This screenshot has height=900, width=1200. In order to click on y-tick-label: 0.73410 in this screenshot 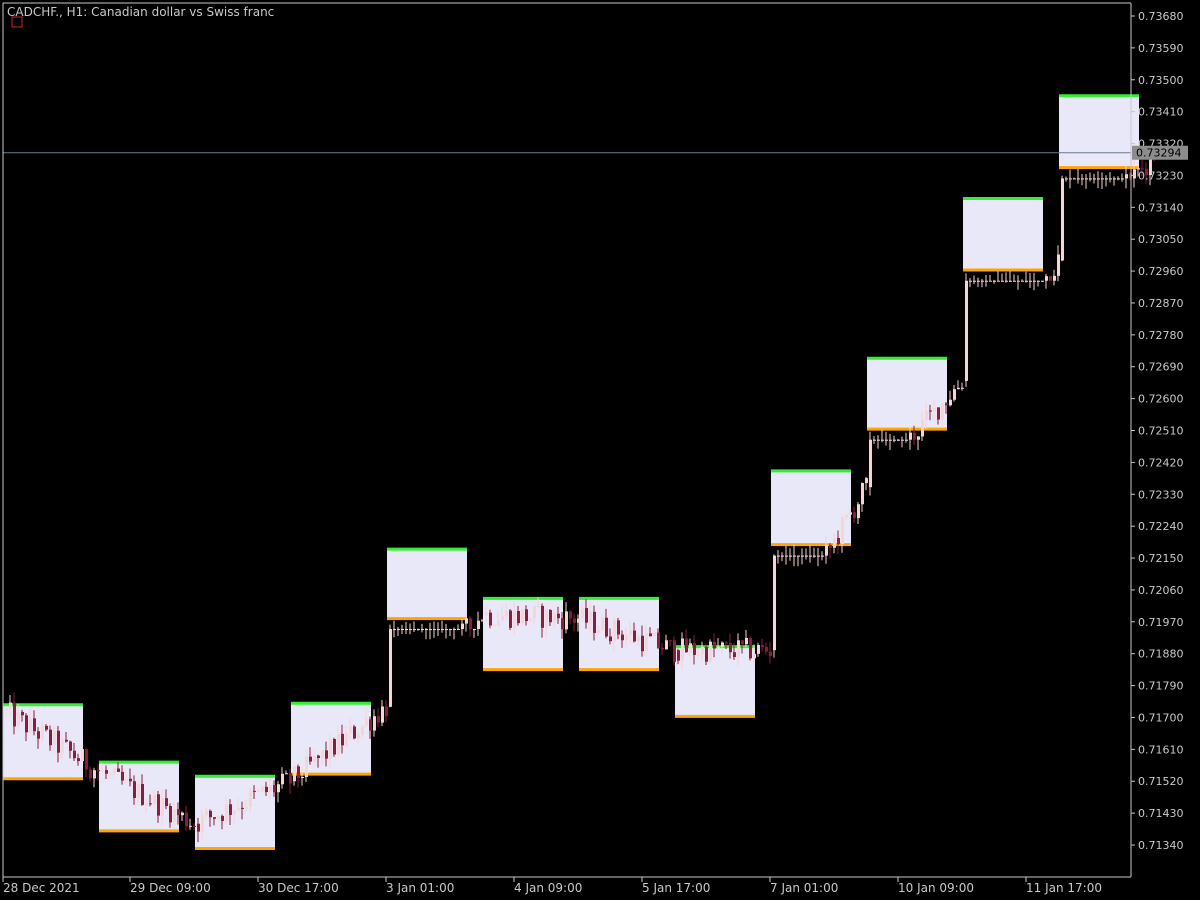, I will do `click(1161, 112)`.